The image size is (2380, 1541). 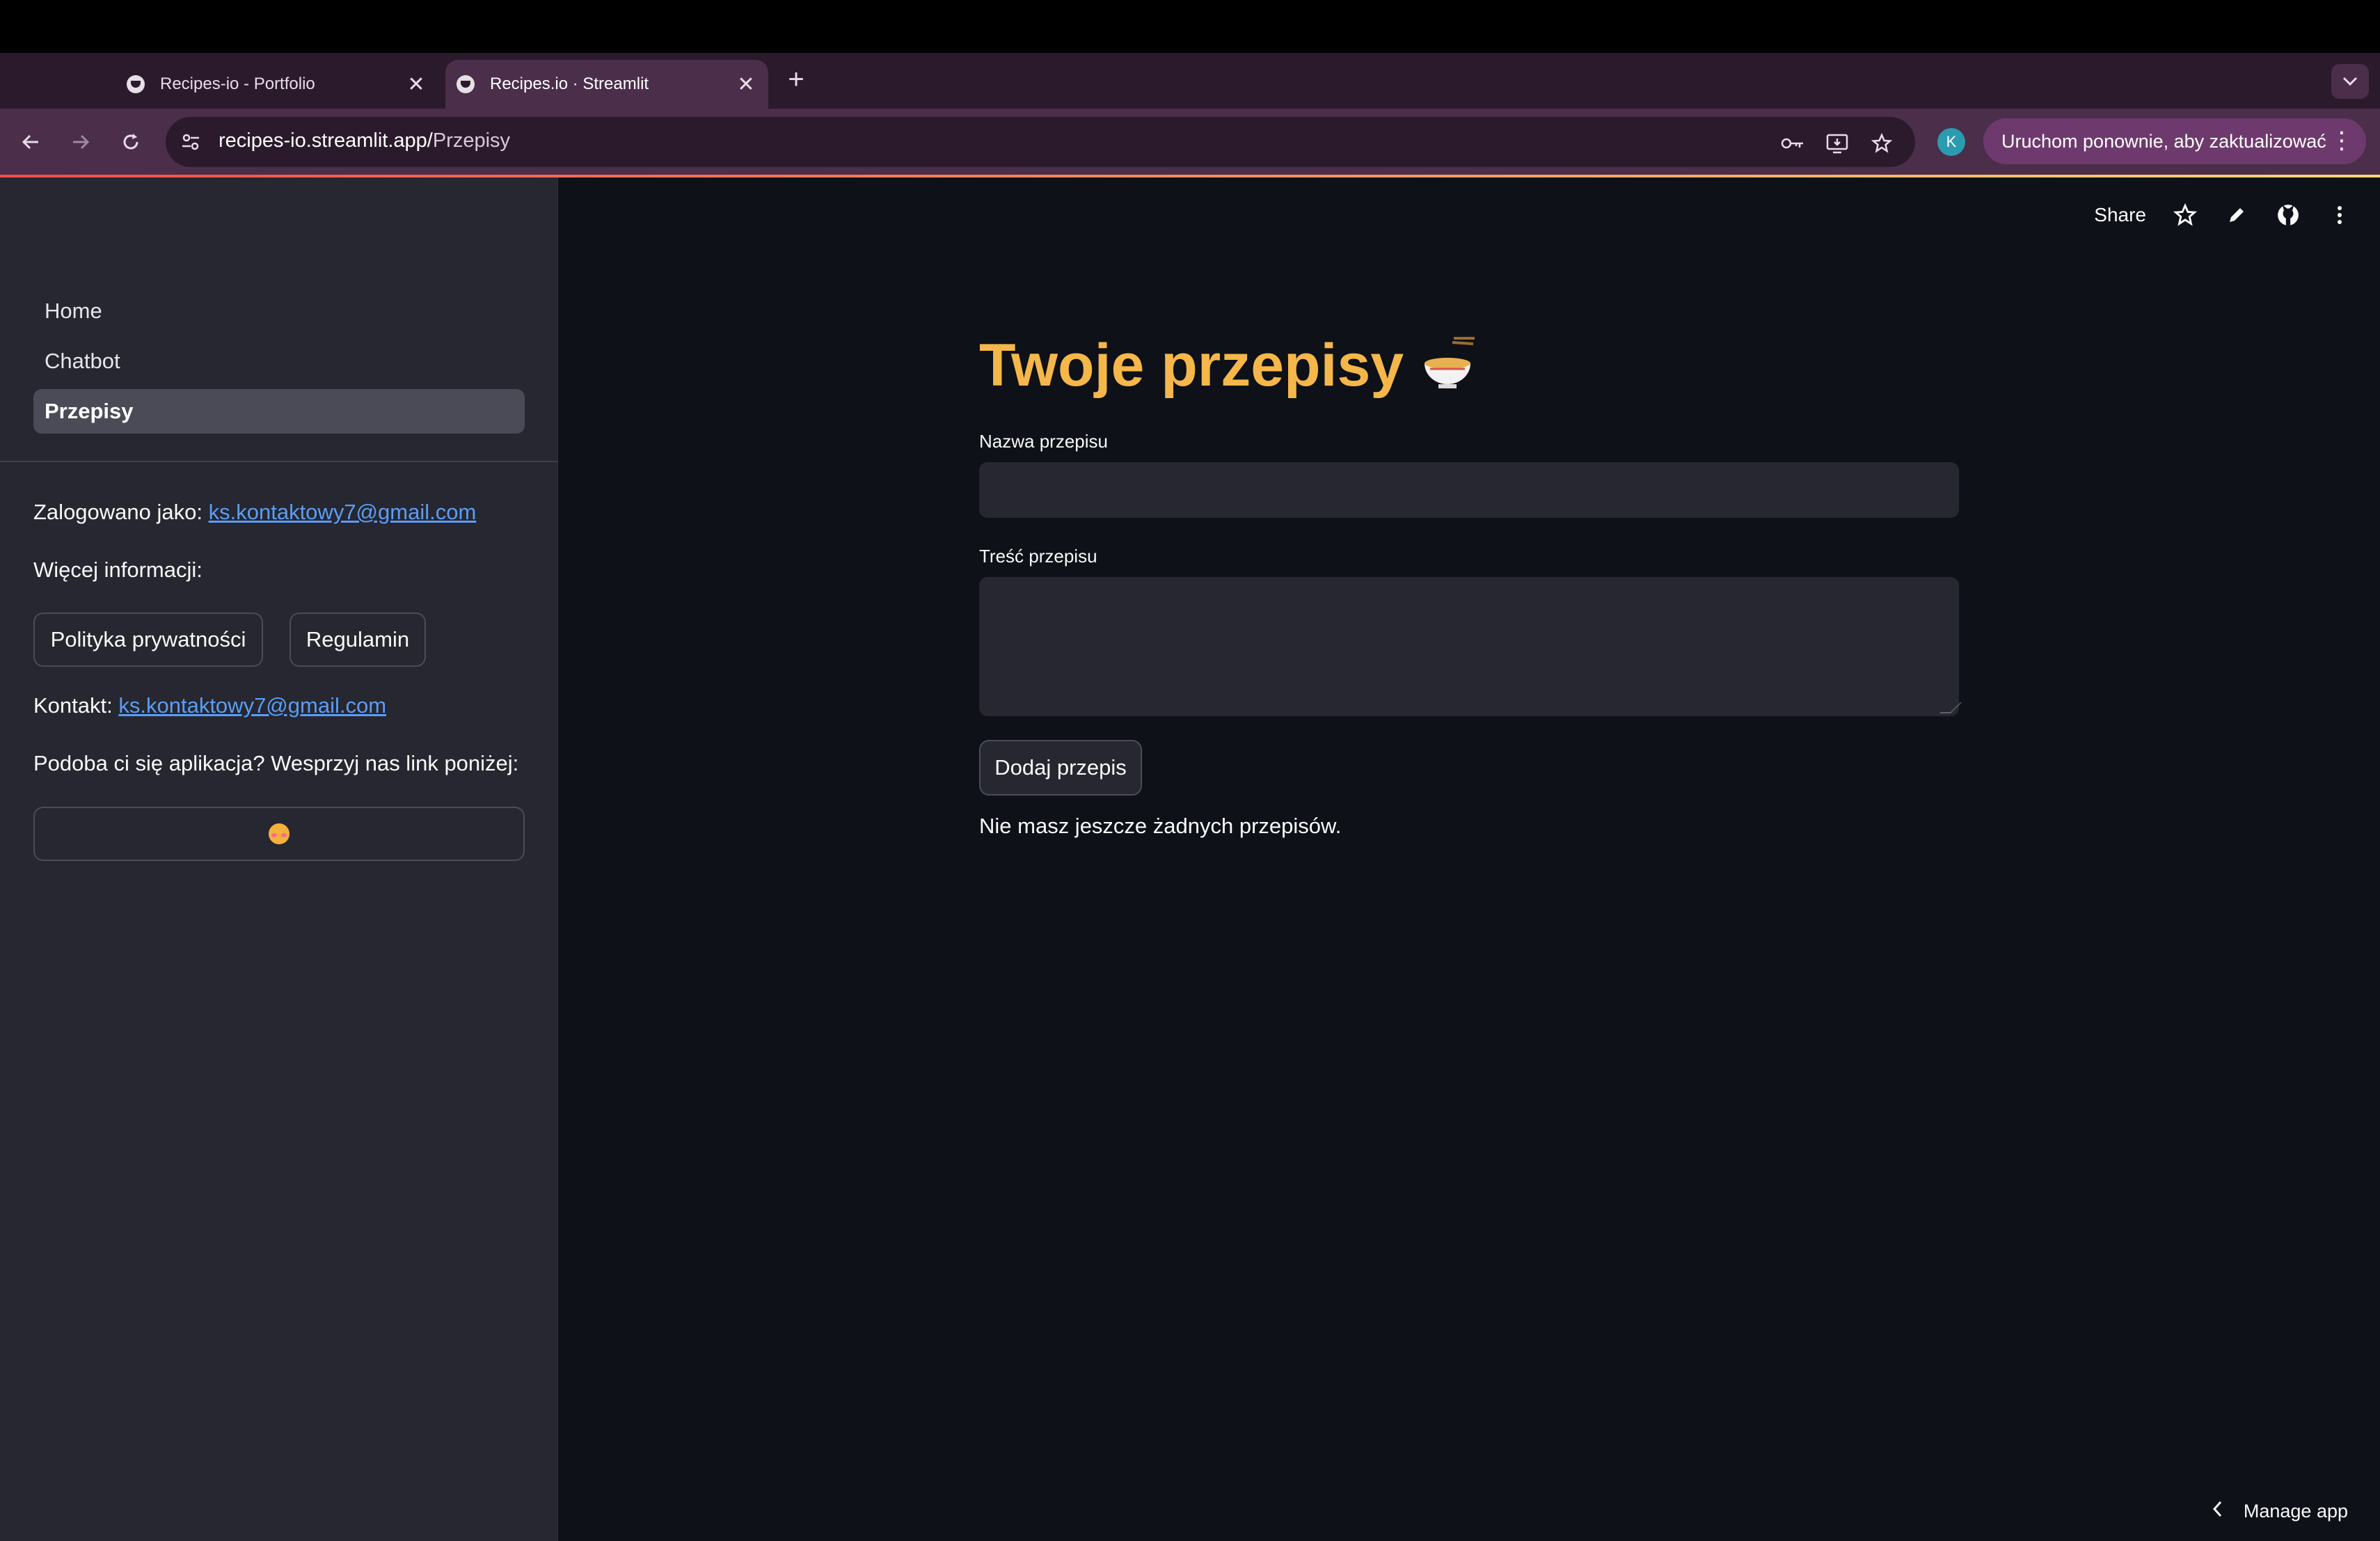 I want to click on sidebar-item-home: Home, so click(x=279, y=311).